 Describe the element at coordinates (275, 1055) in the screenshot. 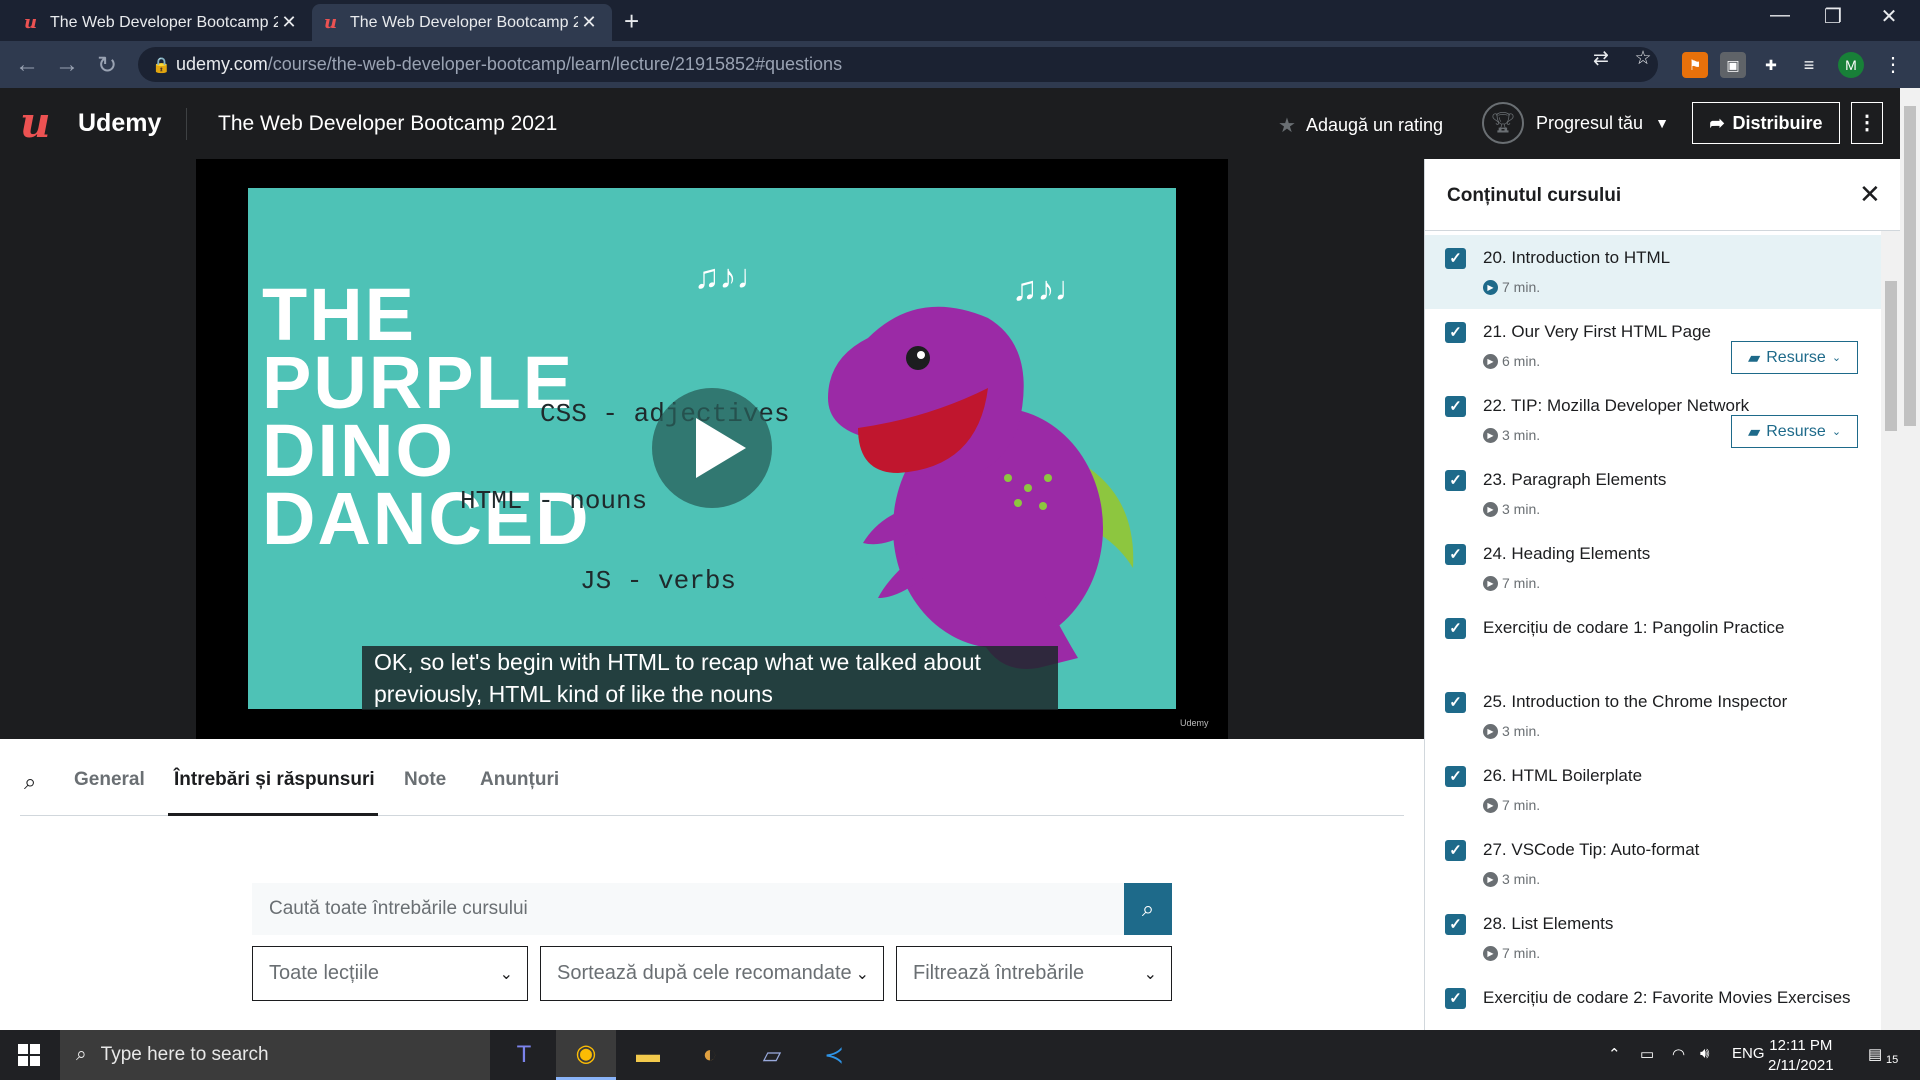

I see `taskbar-search: ⌕ Type here to search` at that location.